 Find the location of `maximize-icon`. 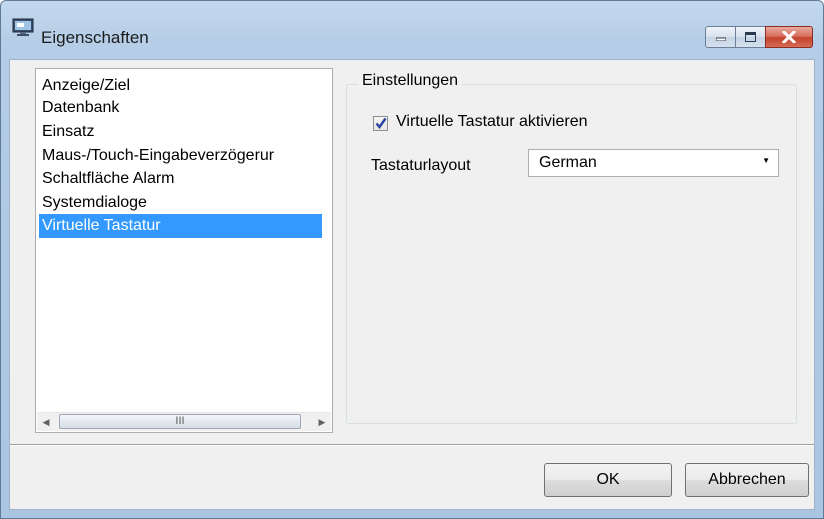

maximize-icon is located at coordinates (750, 37).